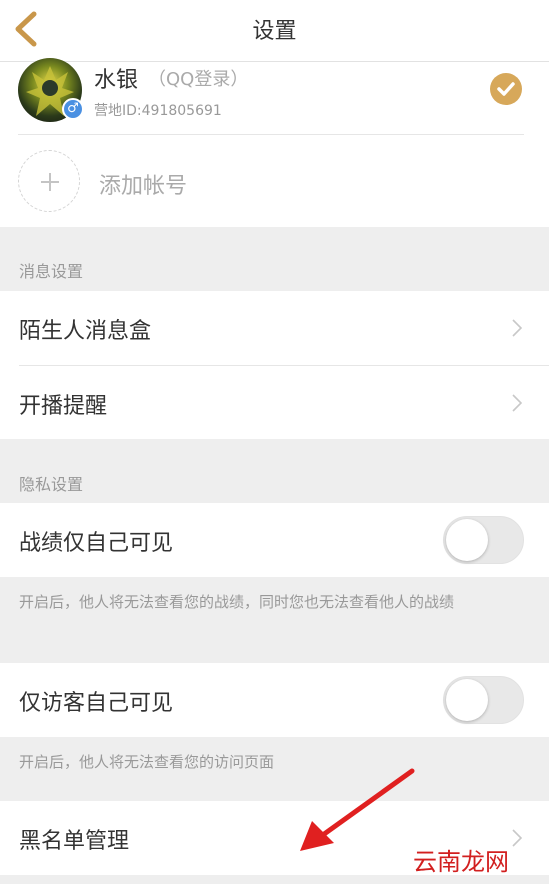  I want to click on privacy-settings-header: 隐私设置, so click(51, 484).